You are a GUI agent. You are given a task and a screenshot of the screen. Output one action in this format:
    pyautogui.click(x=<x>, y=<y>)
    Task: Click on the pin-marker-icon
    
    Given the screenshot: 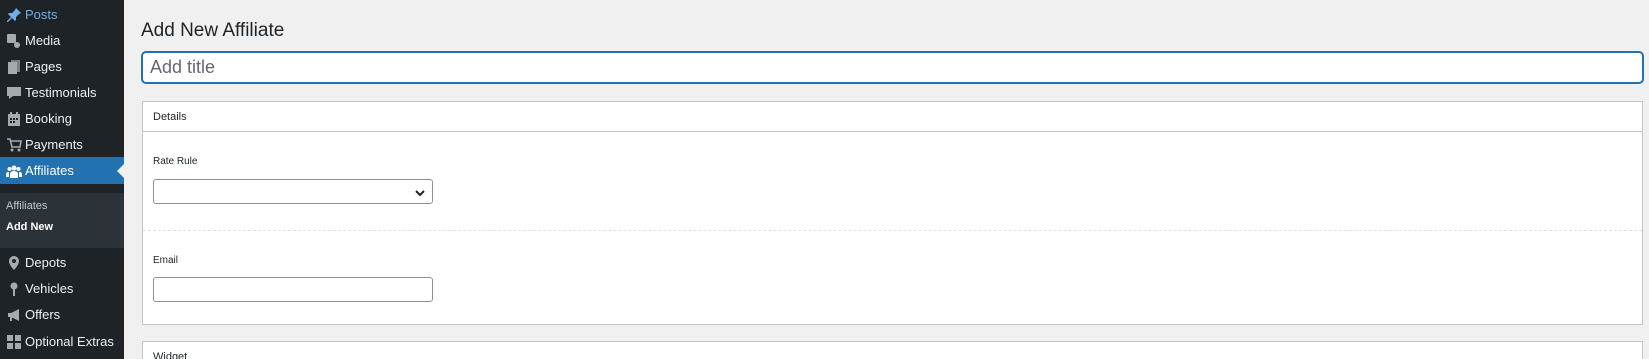 What is the action you would take?
    pyautogui.click(x=12, y=289)
    